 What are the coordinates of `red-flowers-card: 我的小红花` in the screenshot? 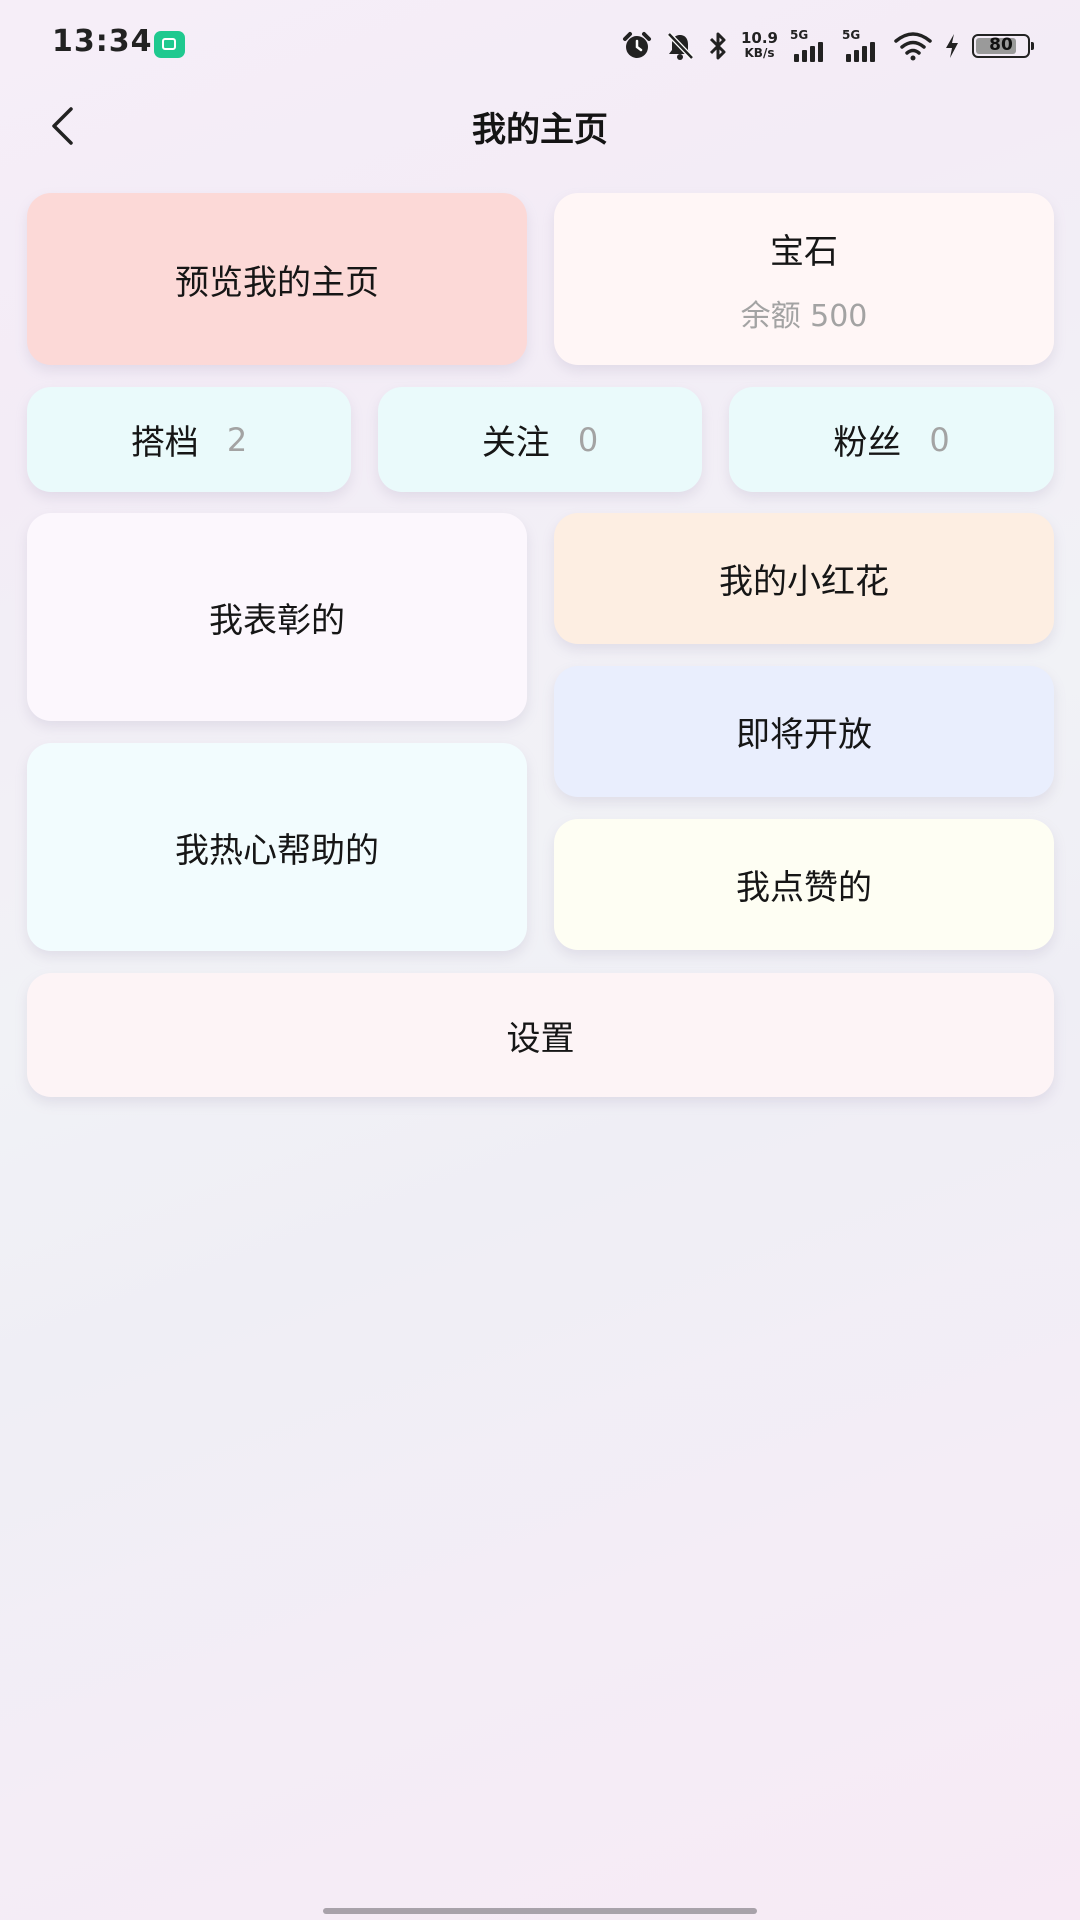 It's located at (804, 578).